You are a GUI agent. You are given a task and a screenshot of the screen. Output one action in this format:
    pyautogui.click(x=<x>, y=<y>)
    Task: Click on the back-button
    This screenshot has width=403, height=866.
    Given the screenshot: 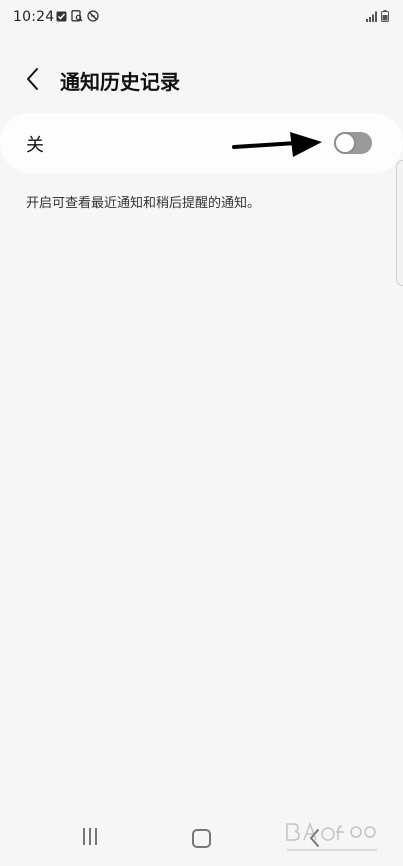 What is the action you would take?
    pyautogui.click(x=33, y=79)
    